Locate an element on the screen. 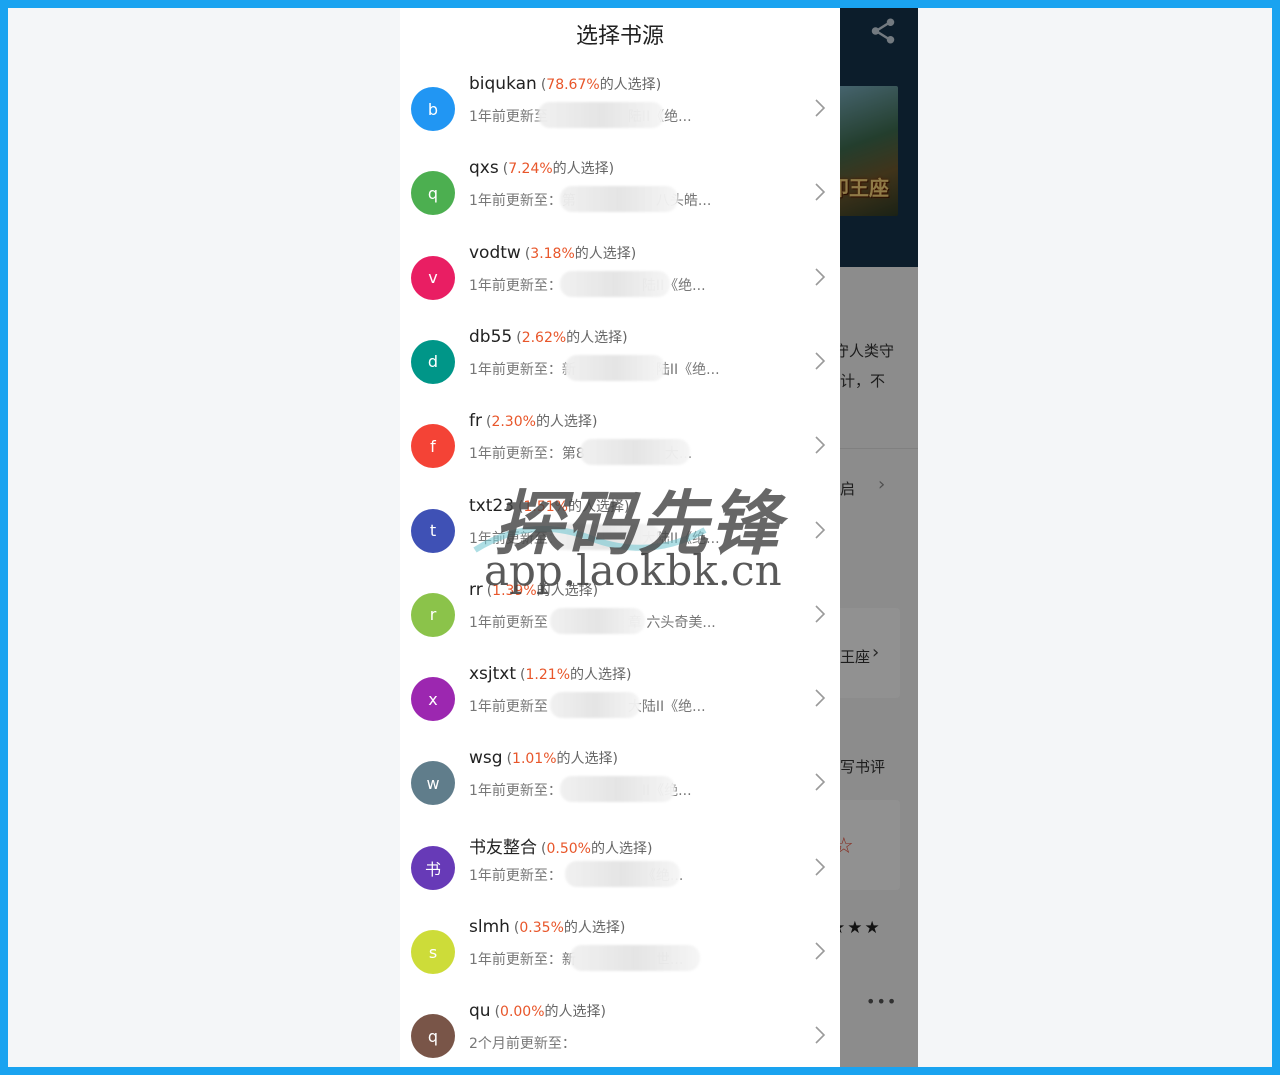  source-percent-value: 3.18% is located at coordinates (552, 253).